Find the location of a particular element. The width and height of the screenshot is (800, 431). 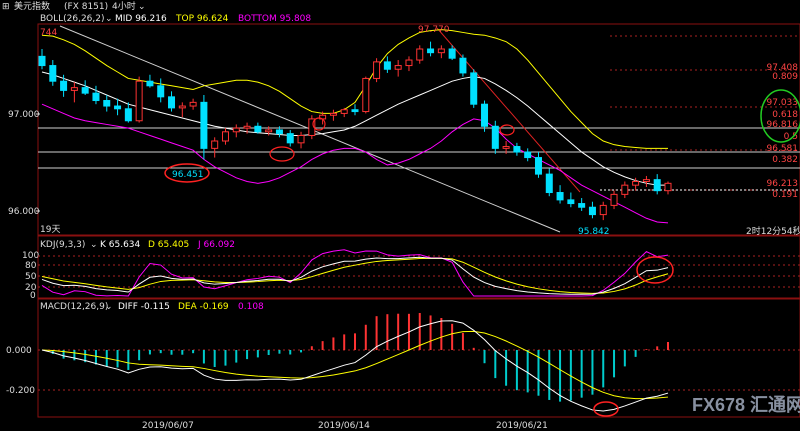

low-left-value: 96.451 is located at coordinates (188, 175).